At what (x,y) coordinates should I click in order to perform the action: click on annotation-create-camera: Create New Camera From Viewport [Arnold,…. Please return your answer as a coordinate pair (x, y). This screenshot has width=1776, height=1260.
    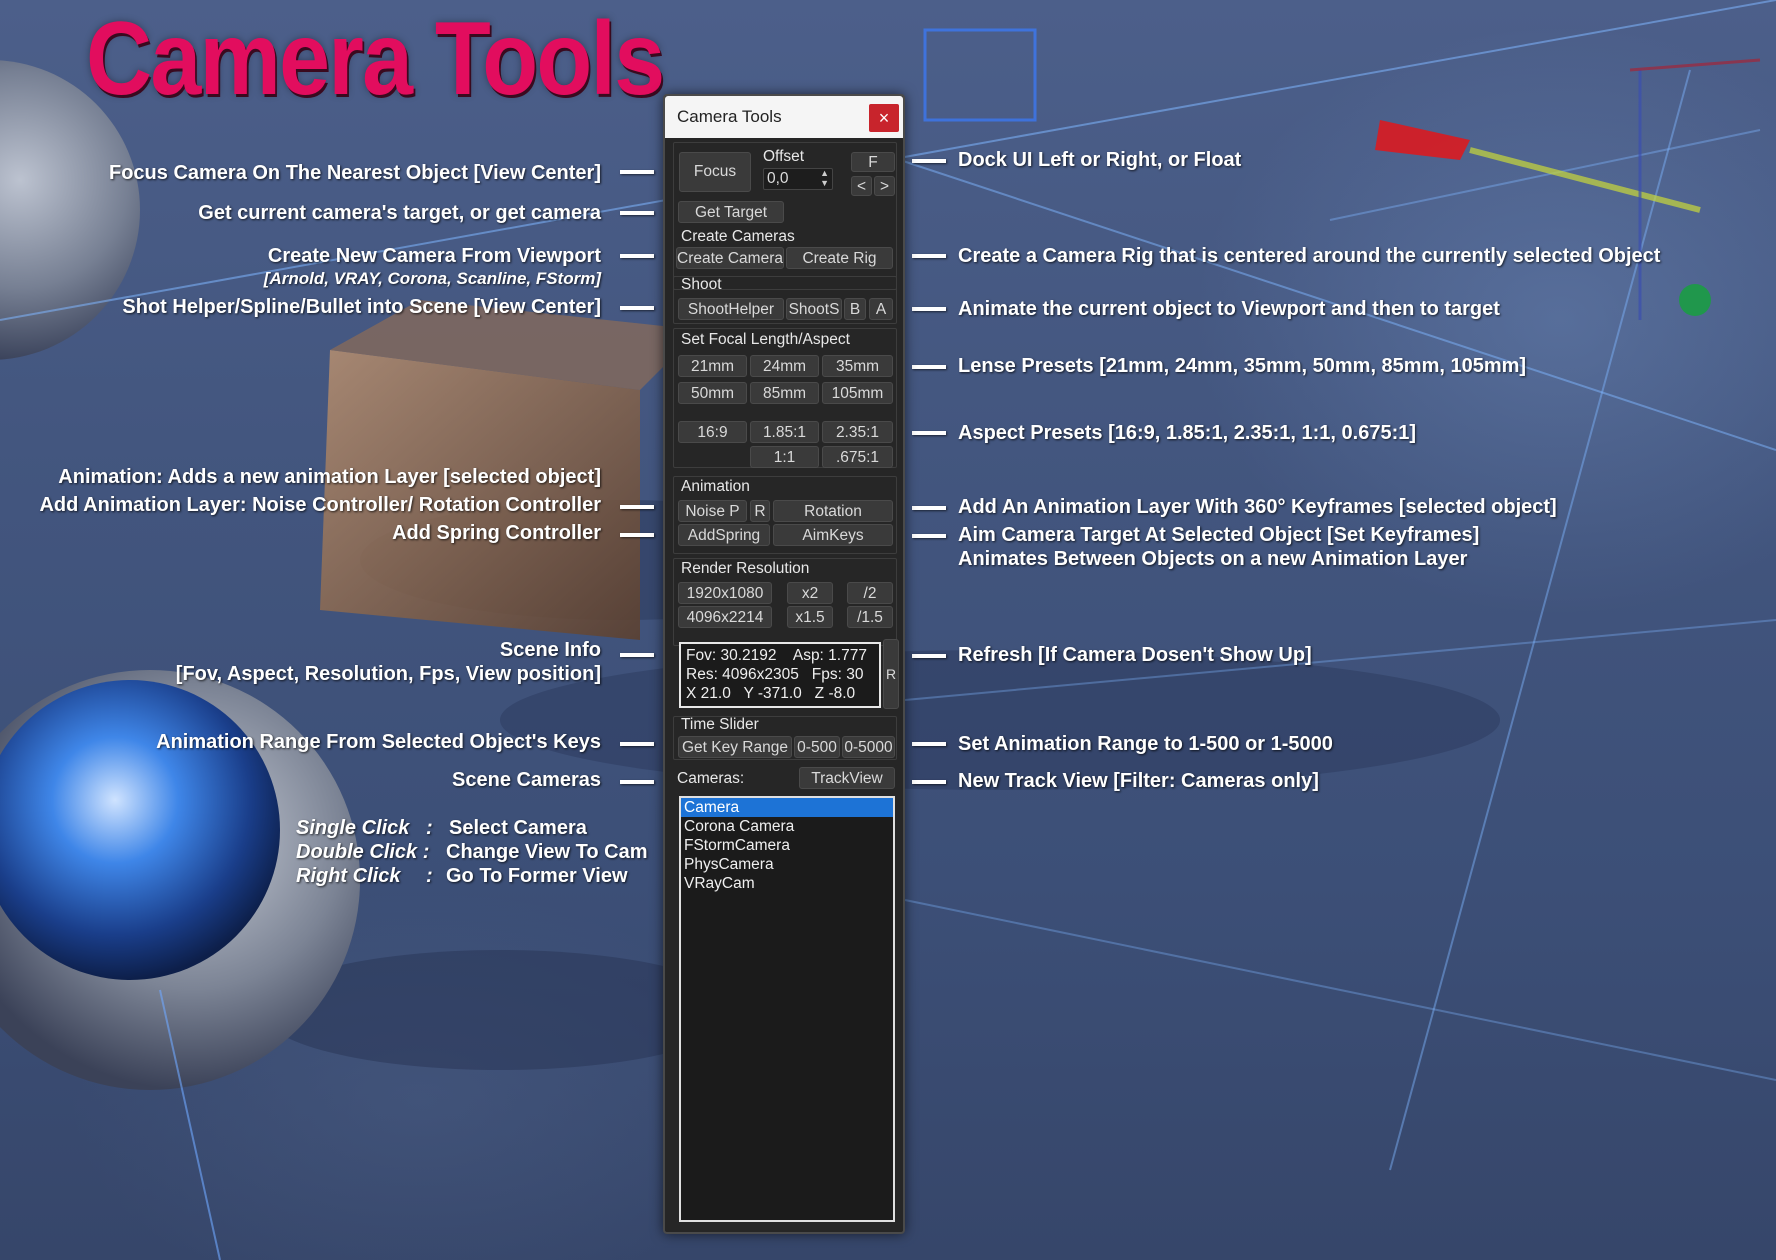
    Looking at the image, I should click on (432, 266).